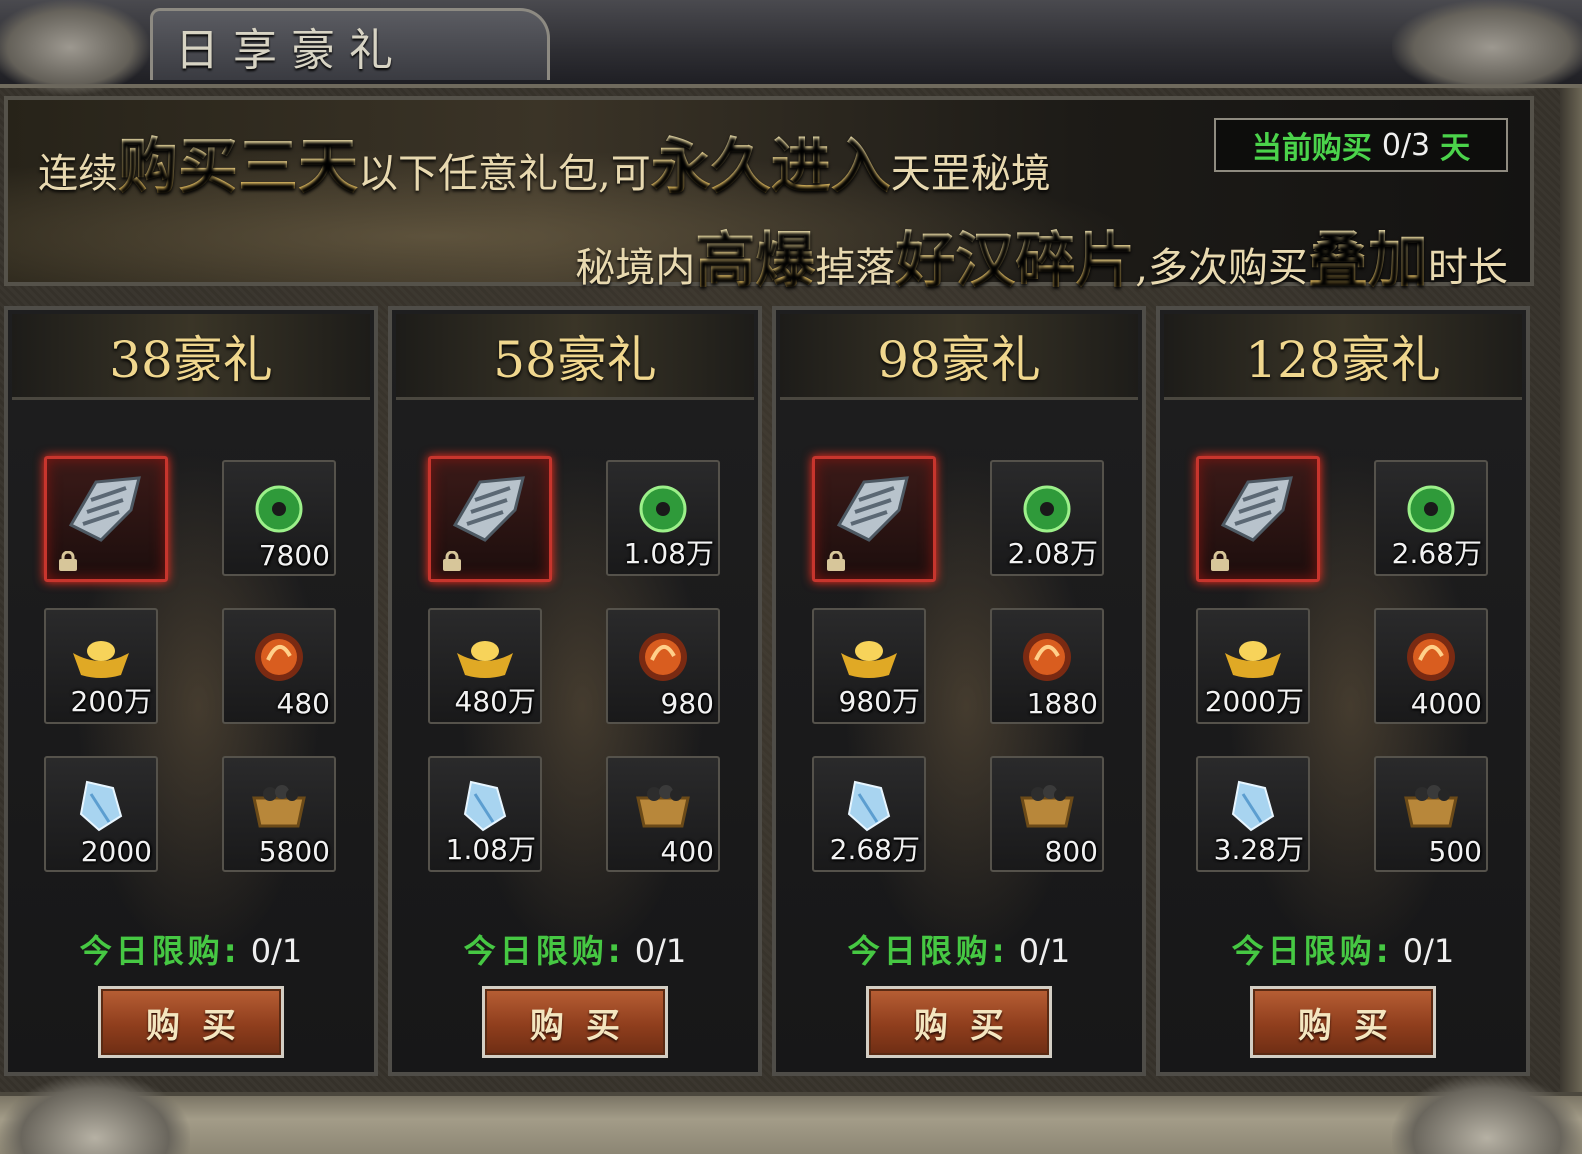 This screenshot has width=1582, height=1154. Describe the element at coordinates (116, 851) in the screenshot. I see `item-quantity: 2000` at that location.